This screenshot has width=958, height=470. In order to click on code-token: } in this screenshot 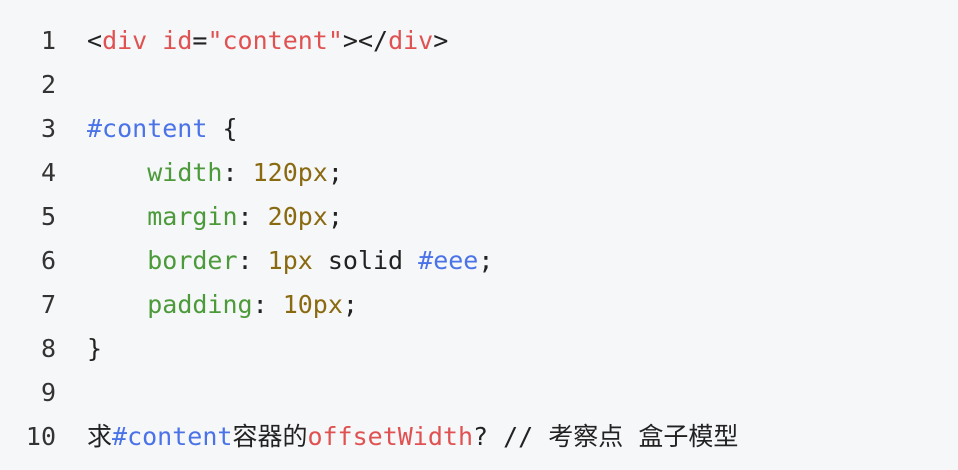, I will do `click(95, 348)`.